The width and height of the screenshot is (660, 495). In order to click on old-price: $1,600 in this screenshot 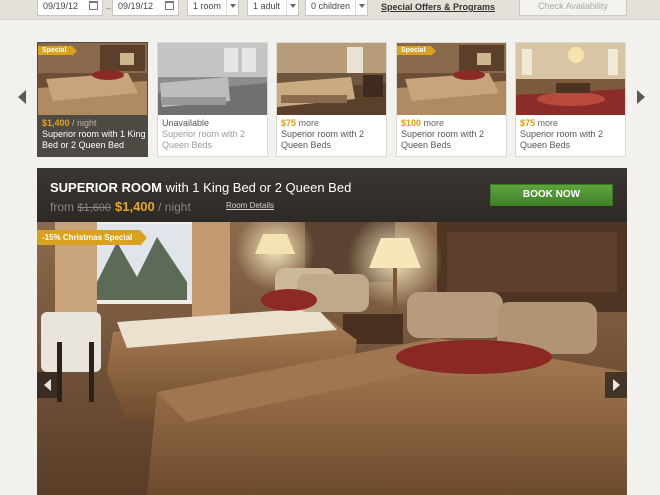, I will do `click(94, 208)`.